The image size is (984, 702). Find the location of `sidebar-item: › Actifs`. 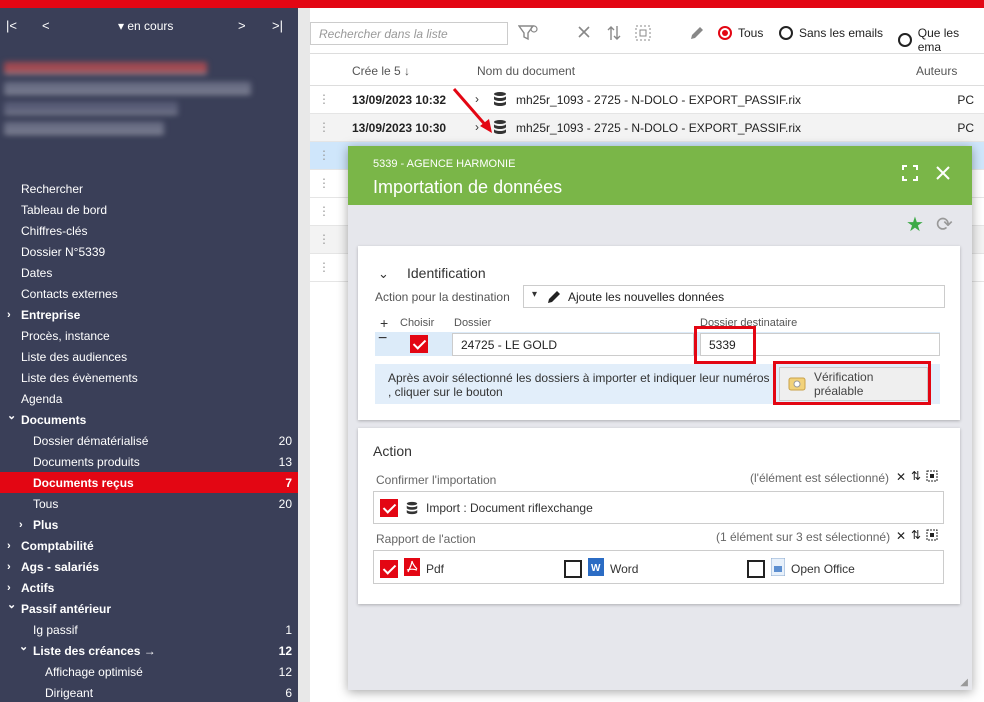

sidebar-item: › Actifs is located at coordinates (149, 587).